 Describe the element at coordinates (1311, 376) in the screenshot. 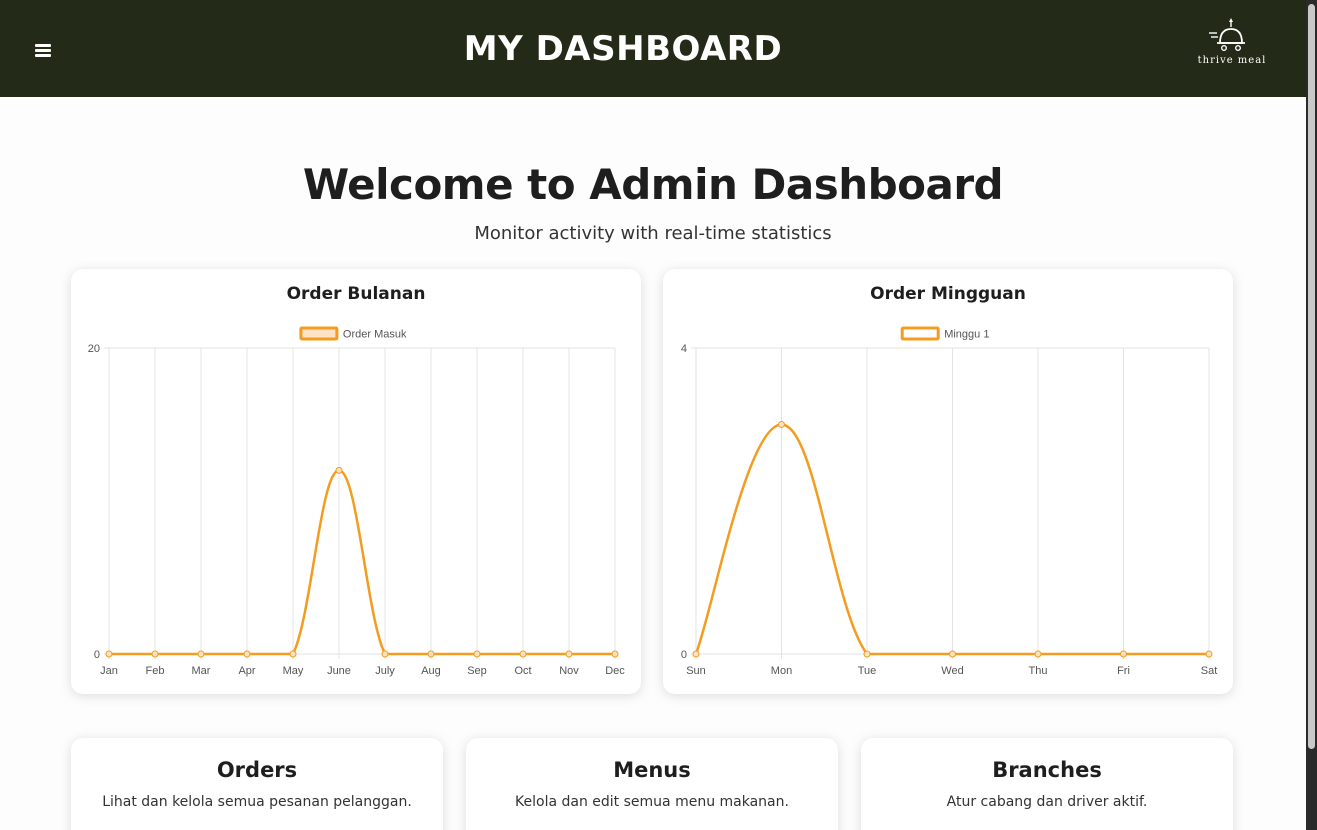

I see `scrollbar-thumb` at that location.